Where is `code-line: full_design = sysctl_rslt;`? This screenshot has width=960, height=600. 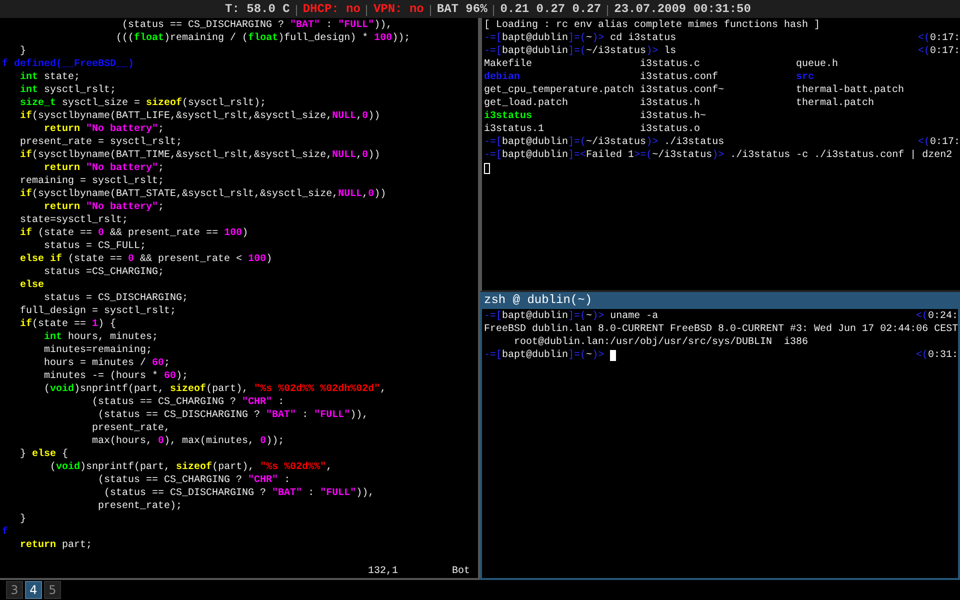
code-line: full_design = sysctl_rslt; is located at coordinates (97, 311).